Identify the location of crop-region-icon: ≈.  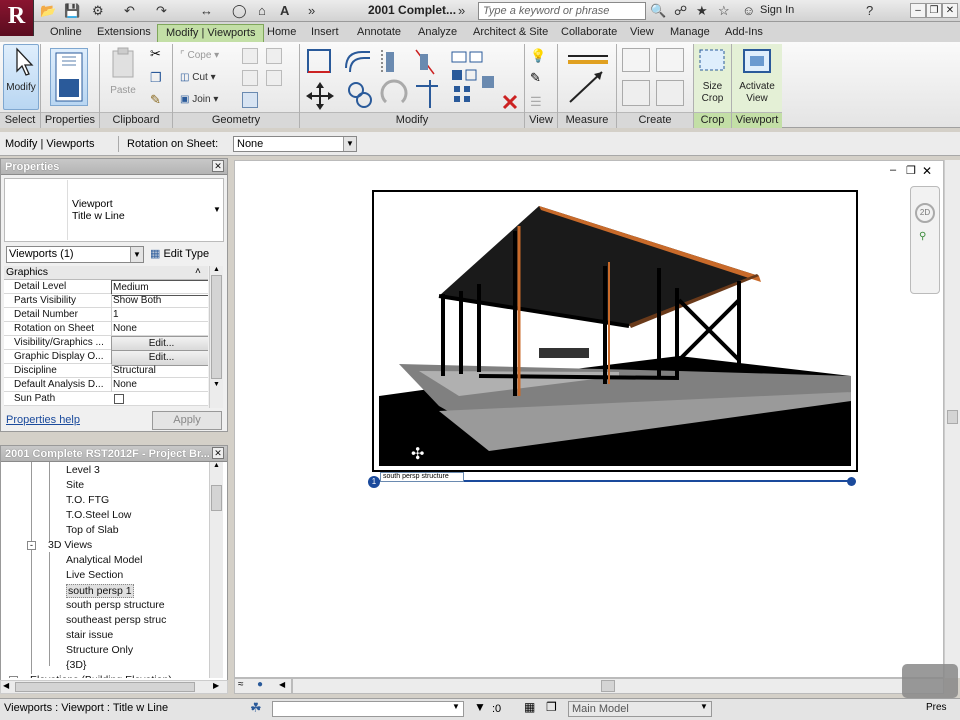
(241, 684).